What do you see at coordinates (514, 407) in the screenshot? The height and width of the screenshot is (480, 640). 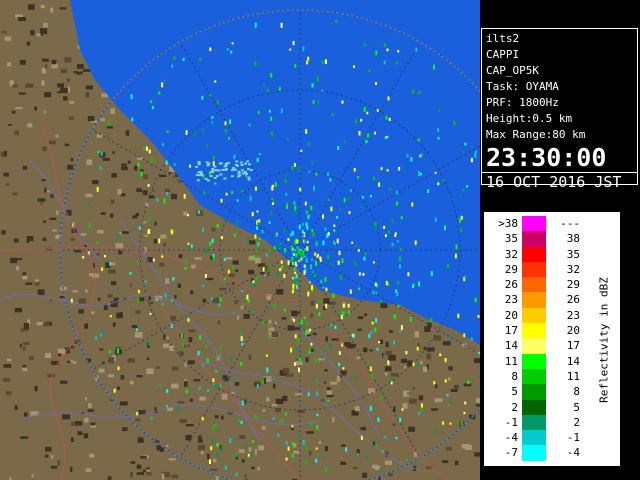 I see `legend-lower-bound: 2` at bounding box center [514, 407].